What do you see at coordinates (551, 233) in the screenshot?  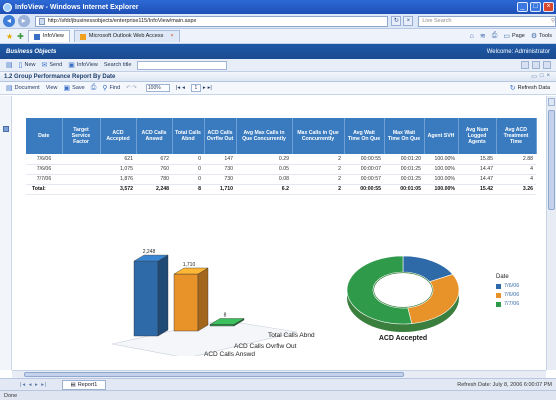 I see `vertical-scrollbar` at bounding box center [551, 233].